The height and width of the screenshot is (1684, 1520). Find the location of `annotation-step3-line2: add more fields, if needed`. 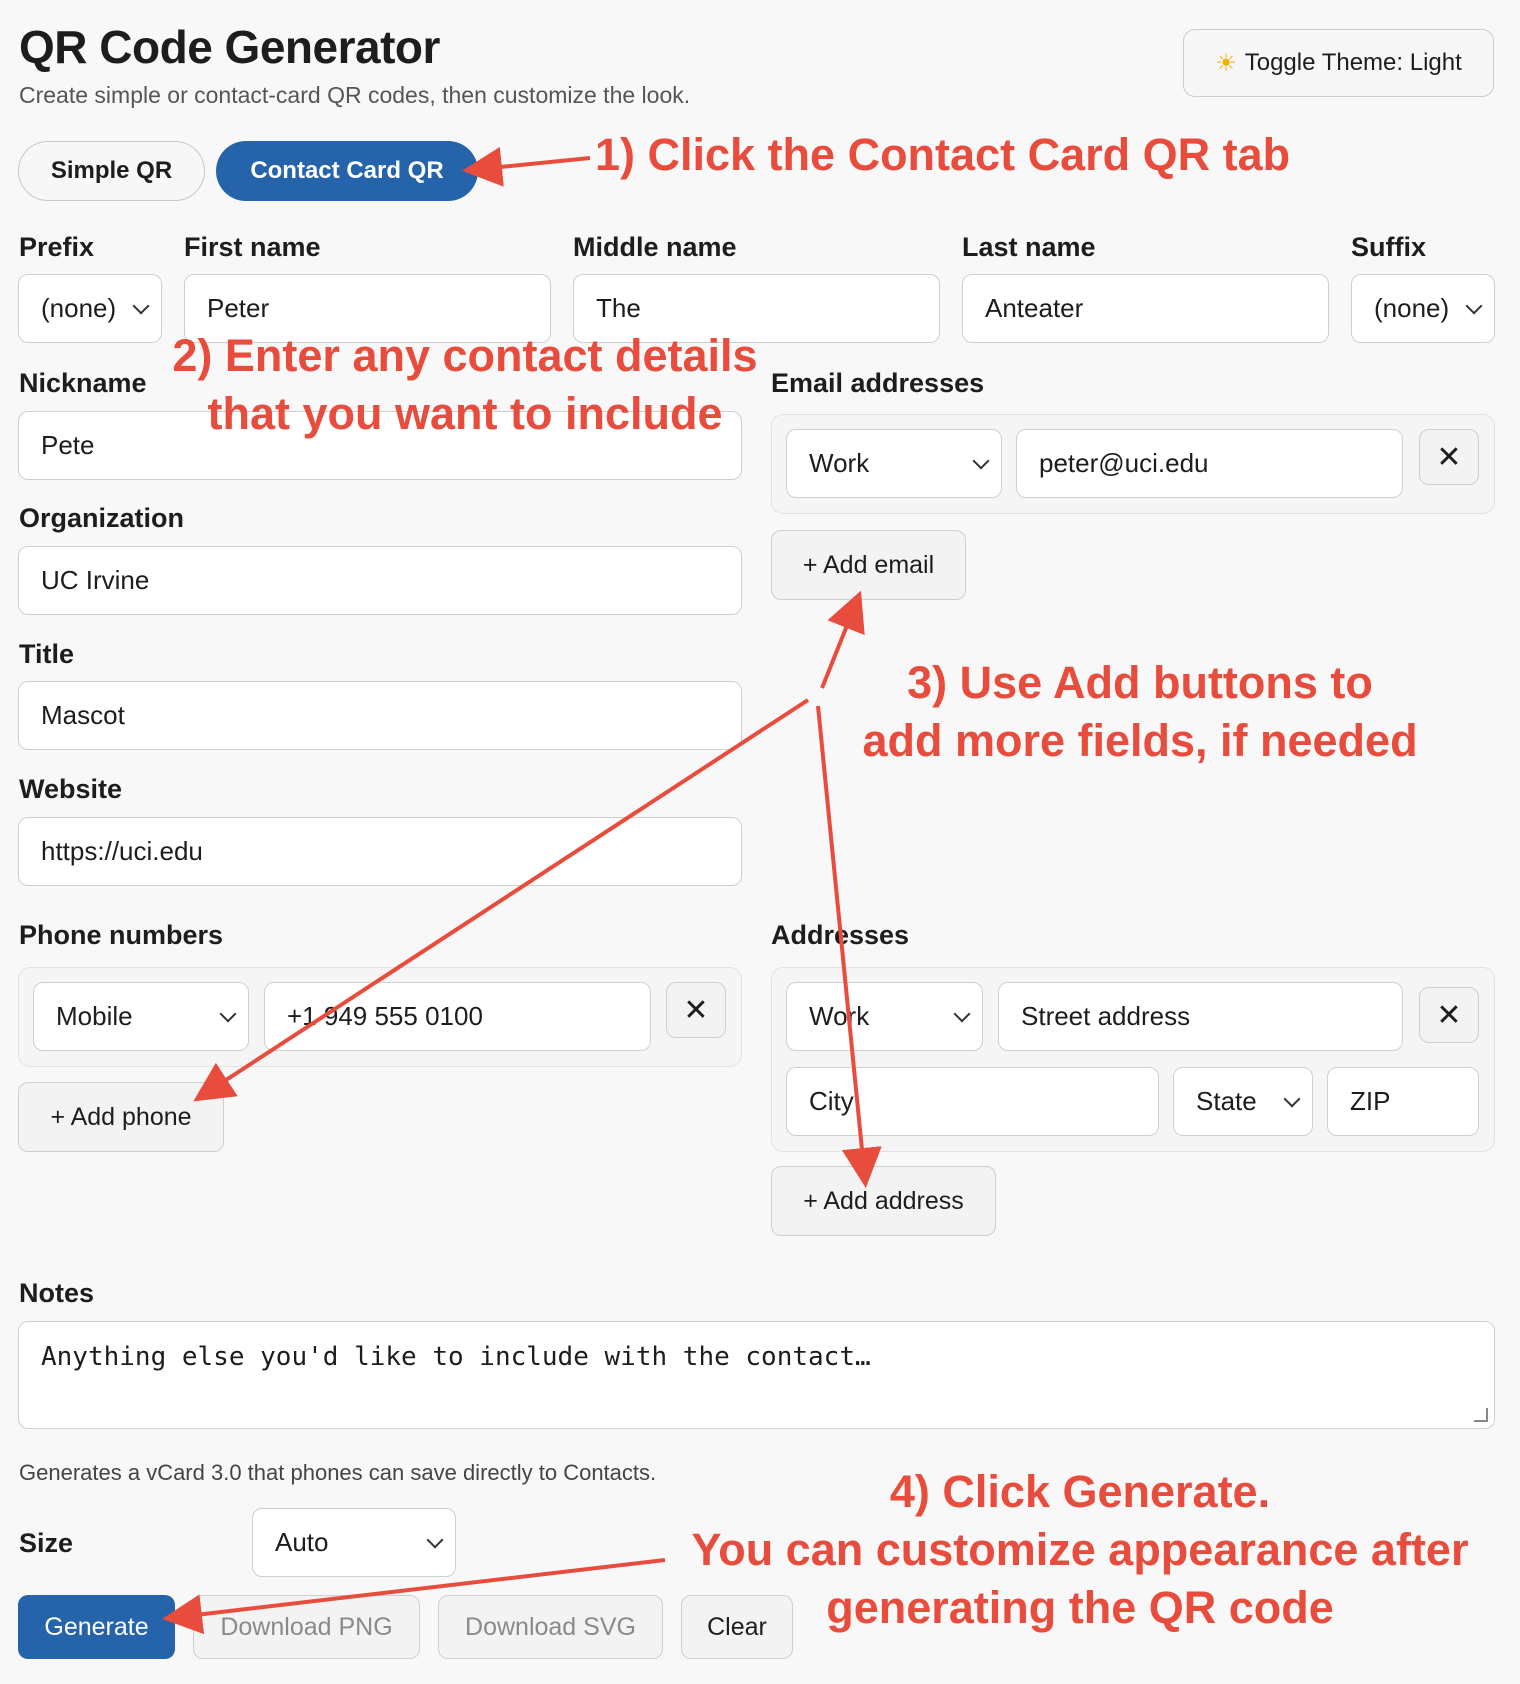

annotation-step3-line2: add more fields, if needed is located at coordinates (1140, 740).